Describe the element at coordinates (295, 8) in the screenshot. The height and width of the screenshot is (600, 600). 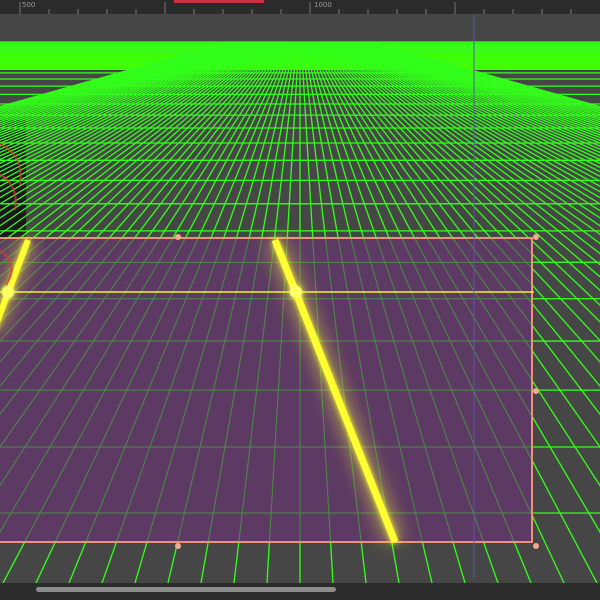
I see `ruler-ticks` at that location.